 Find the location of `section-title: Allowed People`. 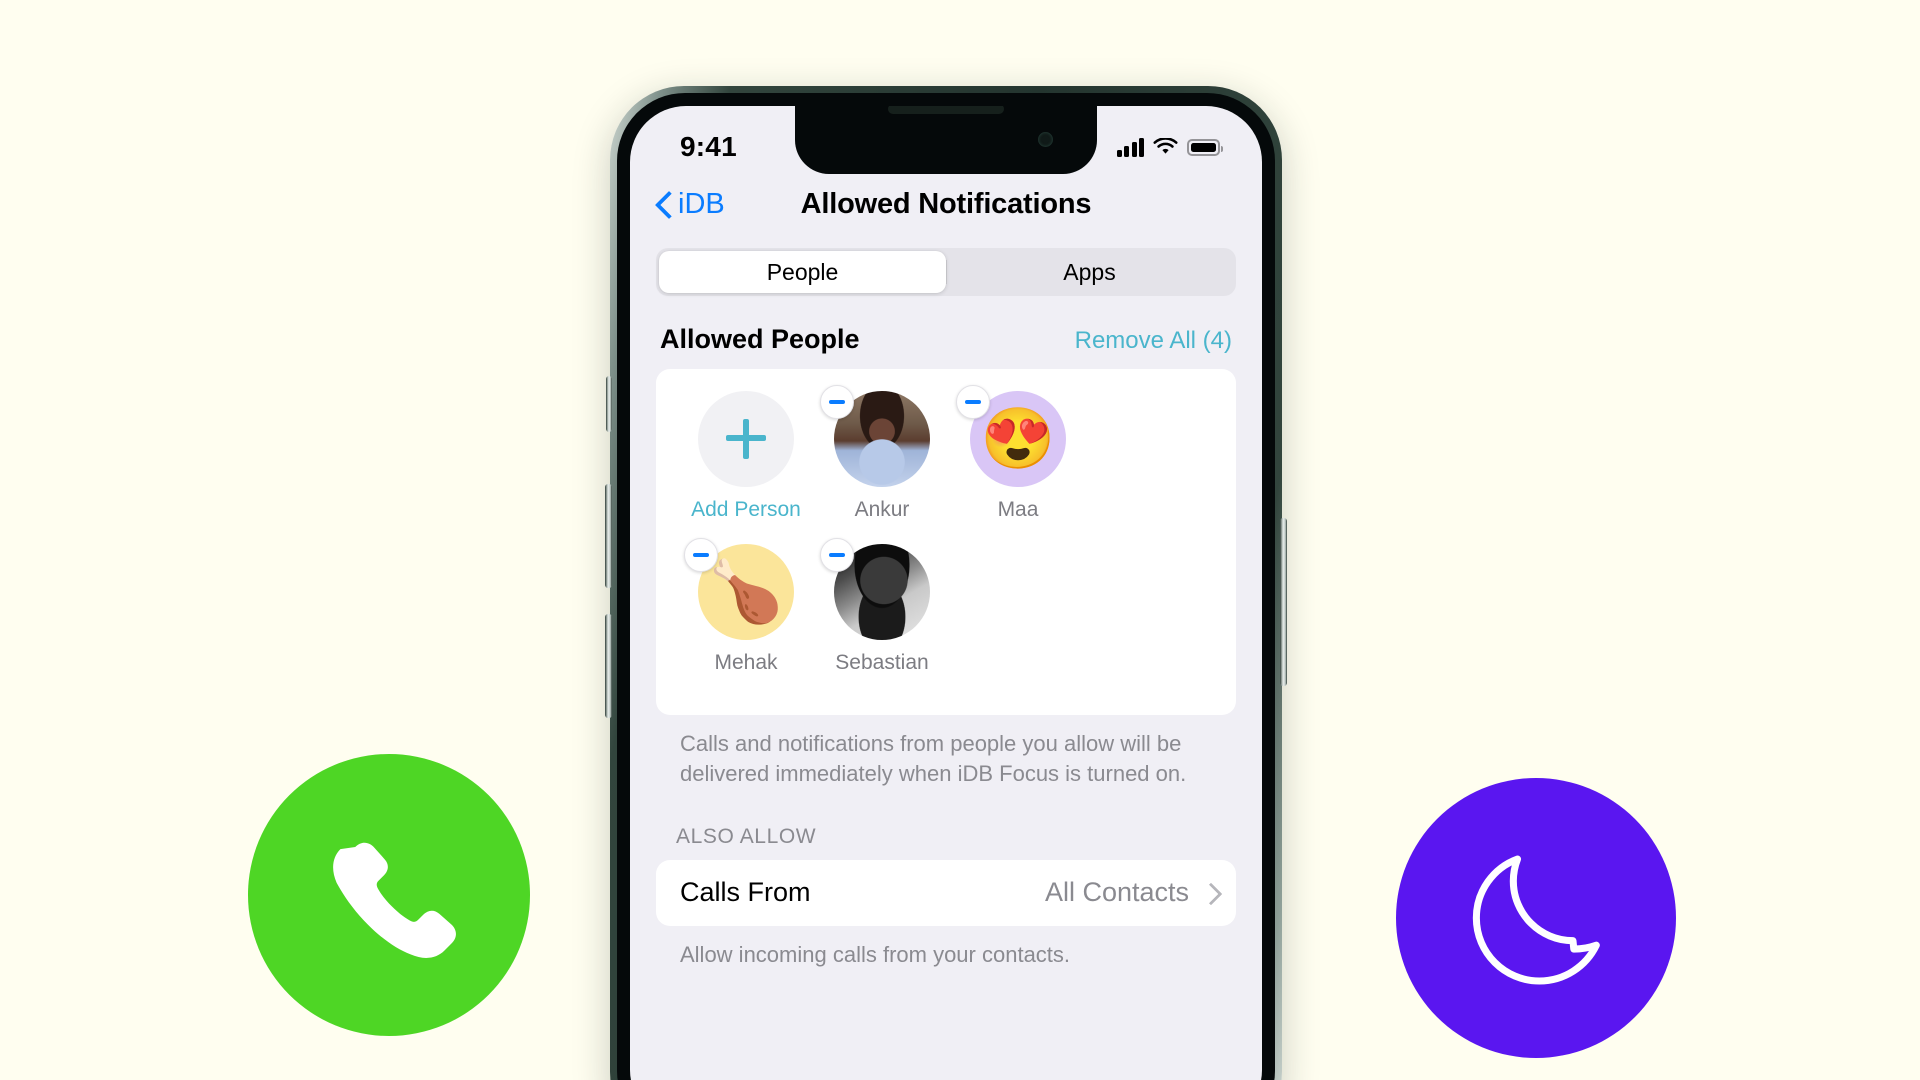

section-title: Allowed People is located at coordinates (760, 339).